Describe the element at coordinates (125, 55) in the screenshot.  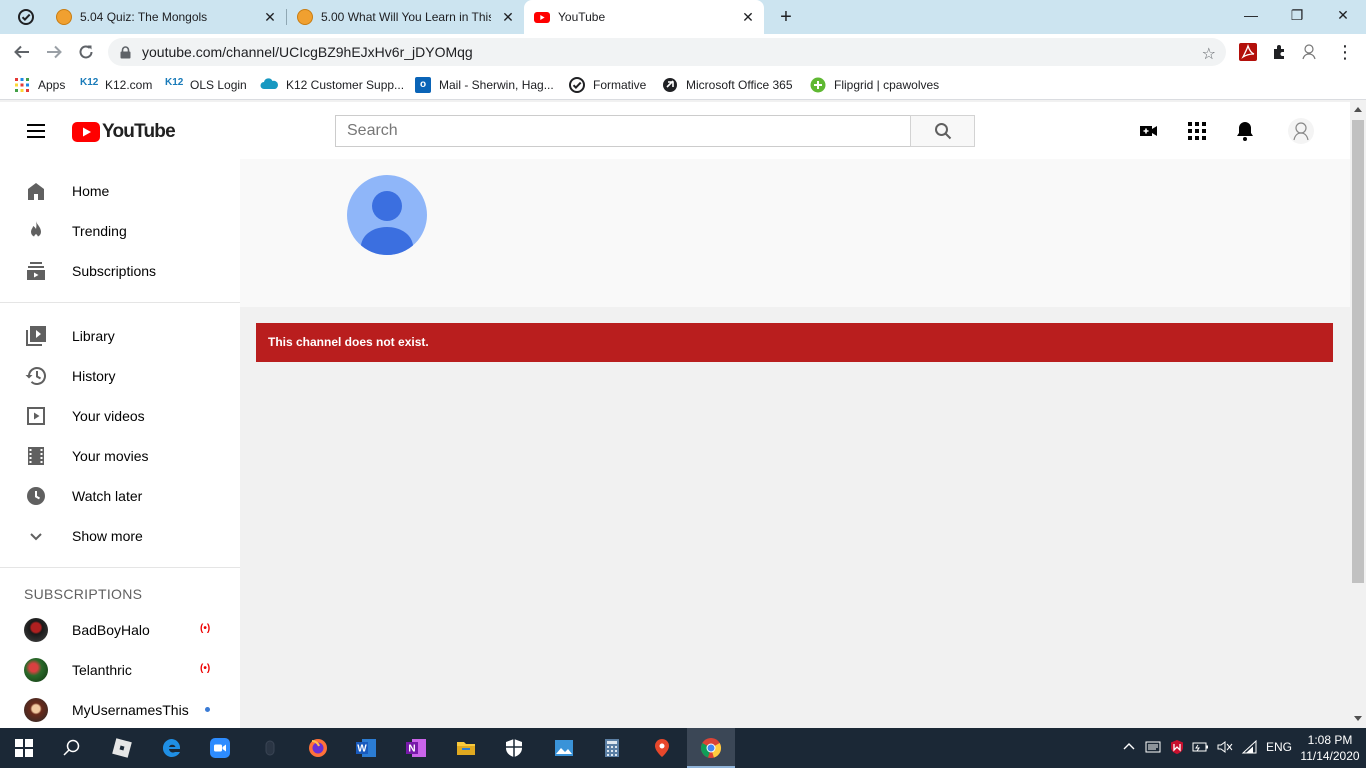
I see `lock-icon` at that location.